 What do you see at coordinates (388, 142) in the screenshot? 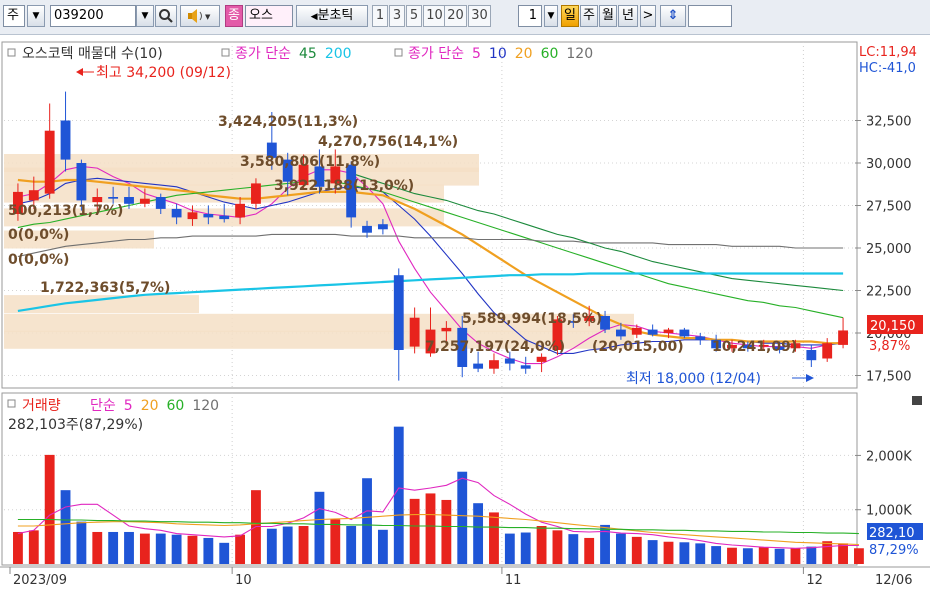
I see `volume-profile-label: 4,270,756(14,1%)` at bounding box center [388, 142].